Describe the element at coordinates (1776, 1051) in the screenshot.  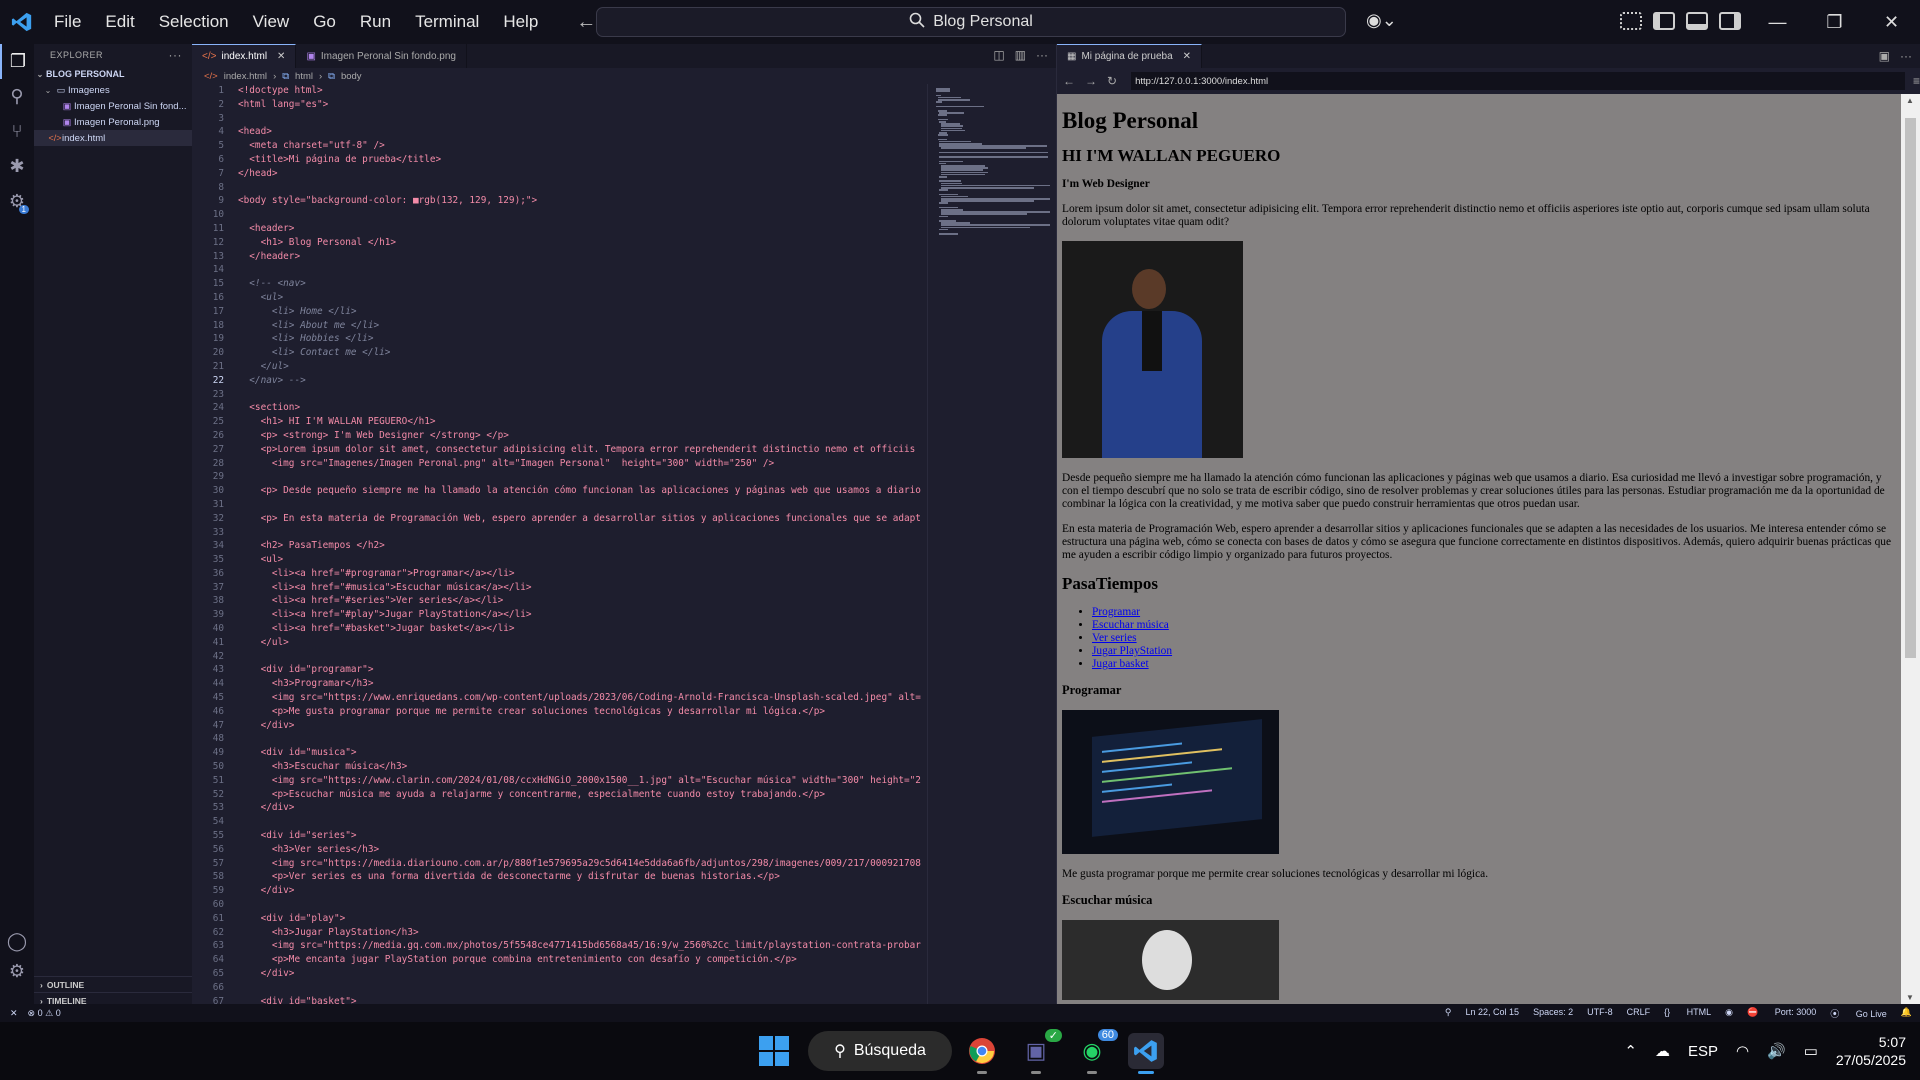
I see `volume-icon: 🔊` at that location.